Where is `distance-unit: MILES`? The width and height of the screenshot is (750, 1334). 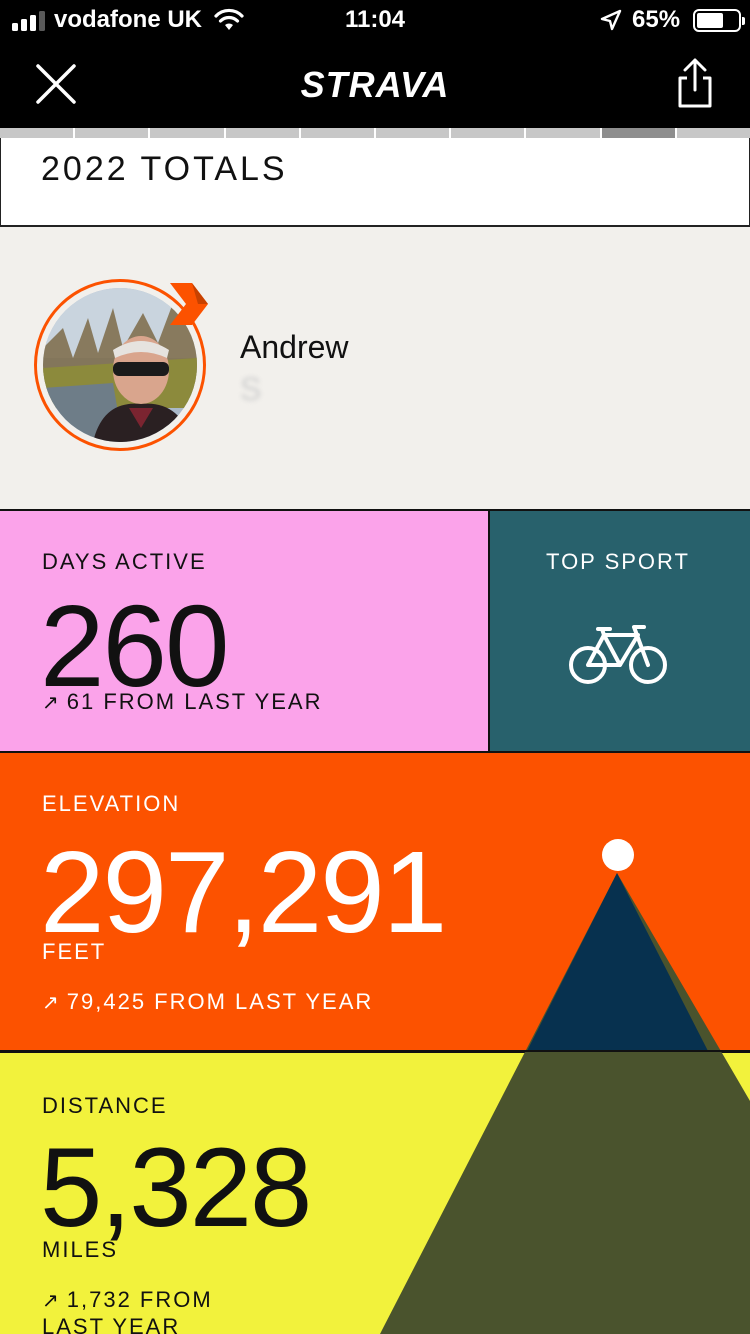 distance-unit: MILES is located at coordinates (80, 1249).